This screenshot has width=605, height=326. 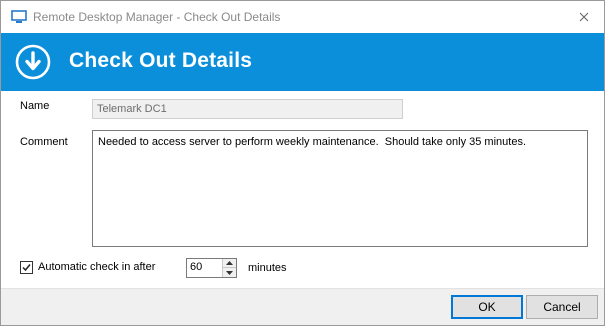 I want to click on minutes-stepper: 60, so click(x=211, y=268).